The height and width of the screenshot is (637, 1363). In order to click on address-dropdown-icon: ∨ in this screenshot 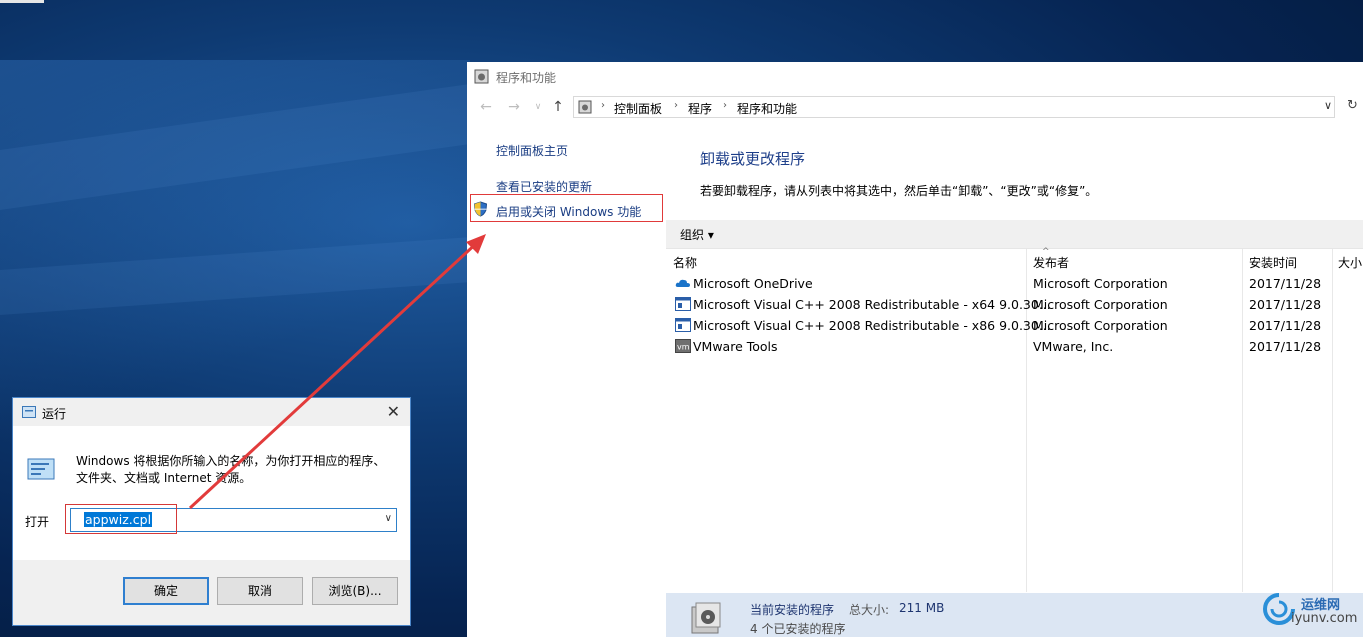, I will do `click(1328, 105)`.